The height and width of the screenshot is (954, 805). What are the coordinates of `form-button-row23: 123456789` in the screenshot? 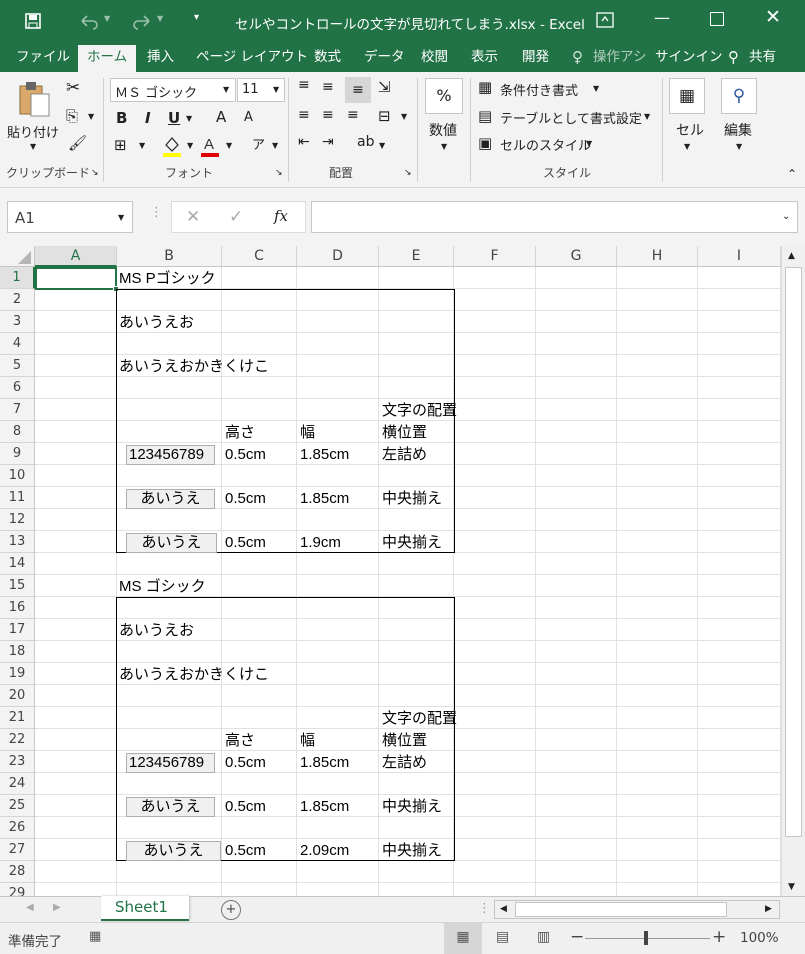 It's located at (170, 763).